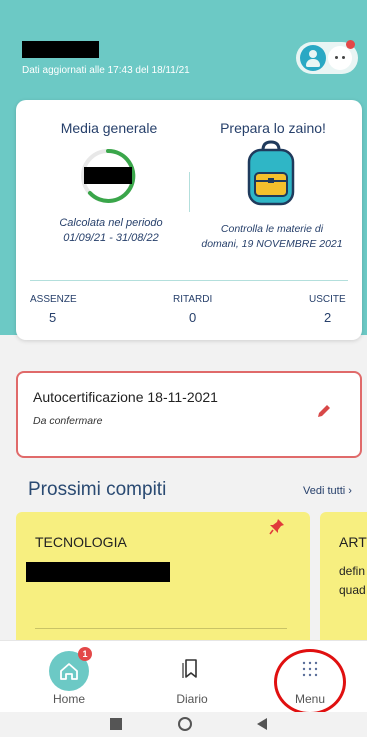 This screenshot has width=367, height=737. Describe the element at coordinates (262, 724) in the screenshot. I see `back-icon` at that location.